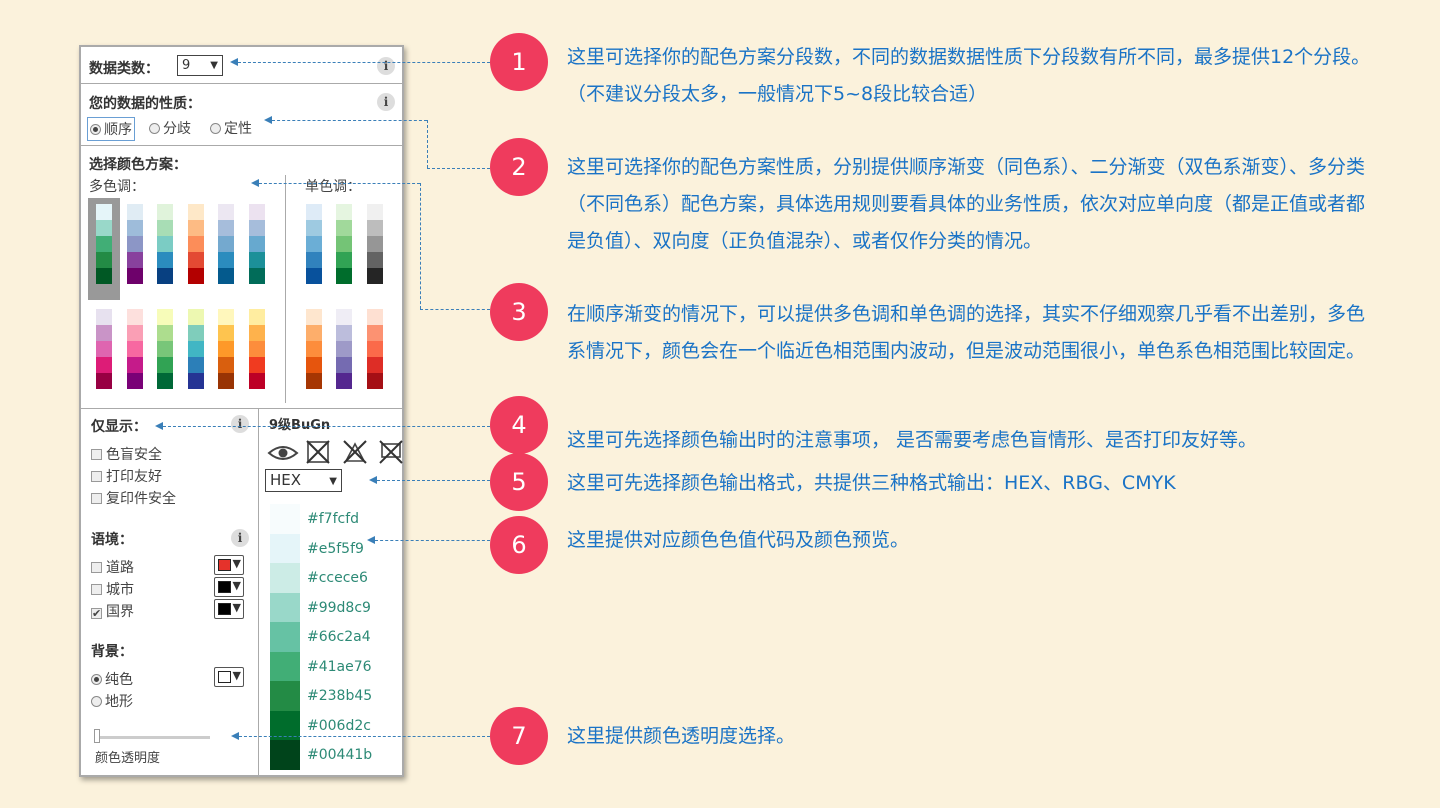 This screenshot has height=808, width=1440. I want to click on opacity-slider-track, so click(152, 737).